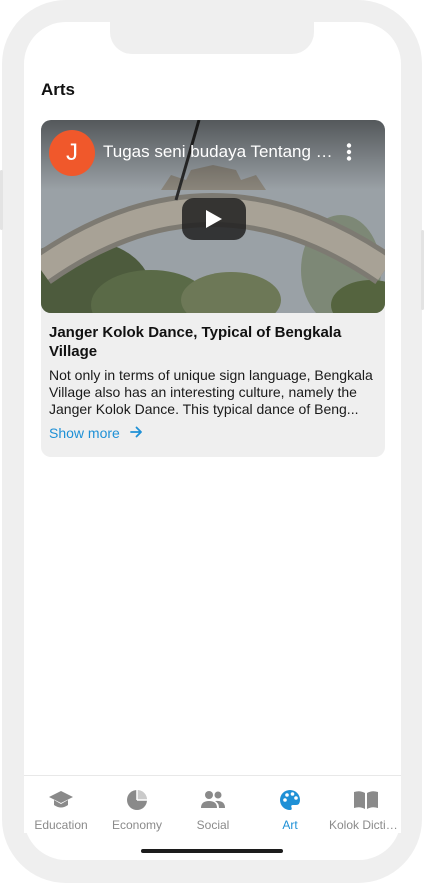  I want to click on play-button, so click(214, 219).